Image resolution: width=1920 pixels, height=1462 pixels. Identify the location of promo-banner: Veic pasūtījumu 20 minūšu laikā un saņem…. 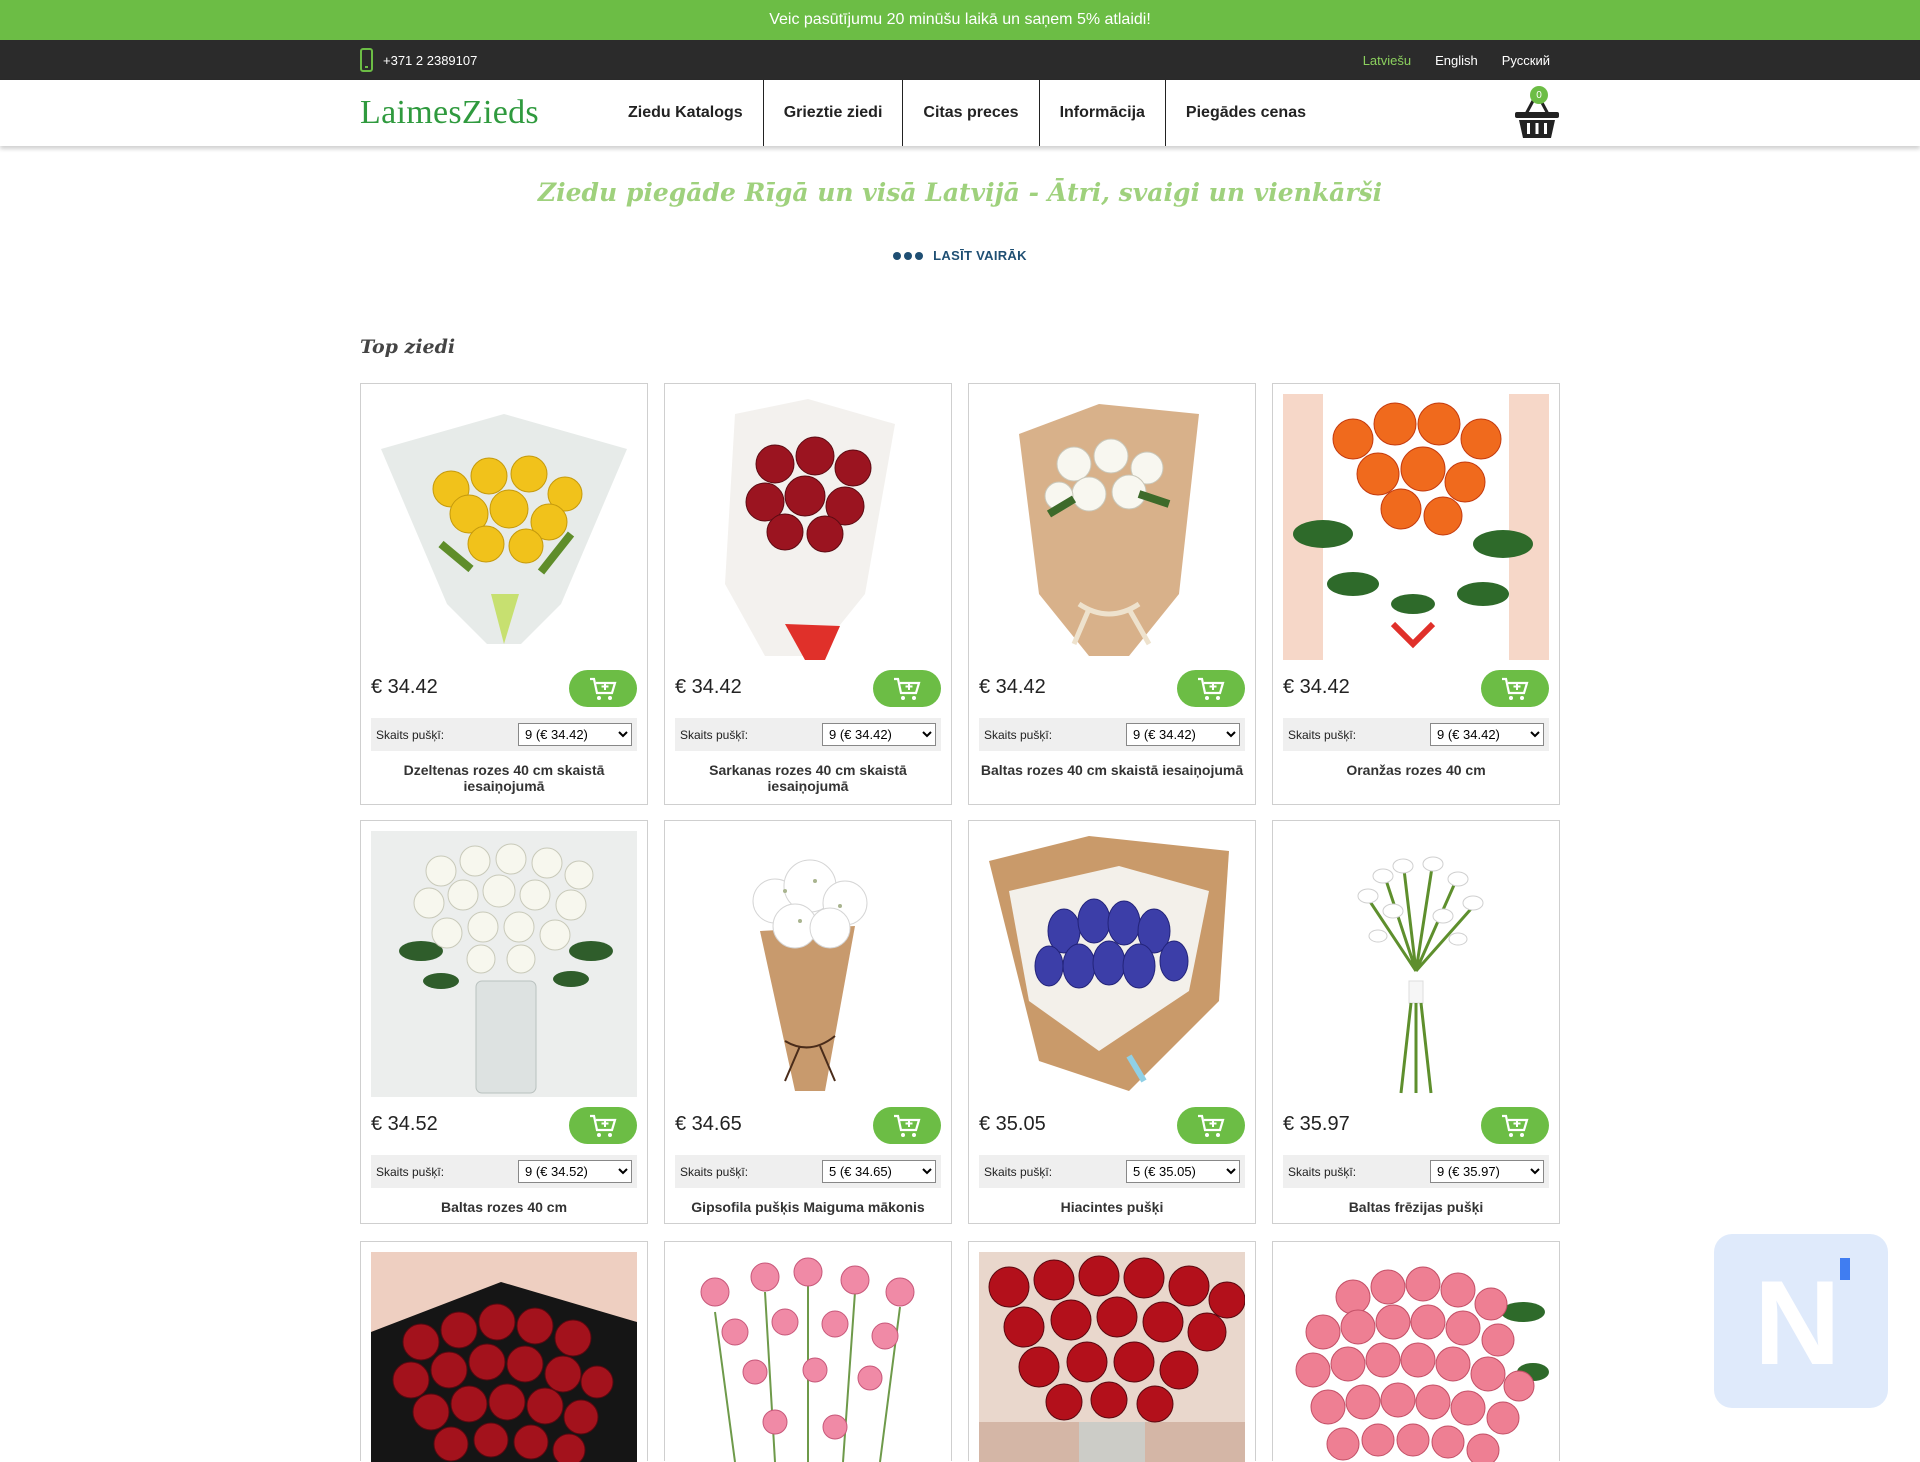
(960, 20).